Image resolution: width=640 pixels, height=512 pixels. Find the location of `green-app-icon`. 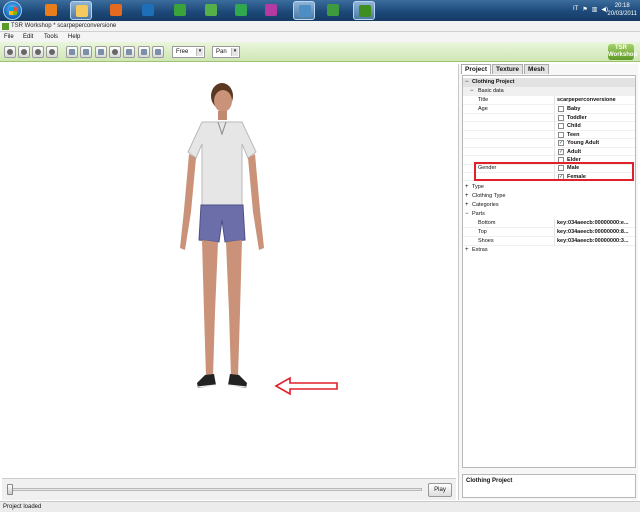

green-app-icon is located at coordinates (180, 10).